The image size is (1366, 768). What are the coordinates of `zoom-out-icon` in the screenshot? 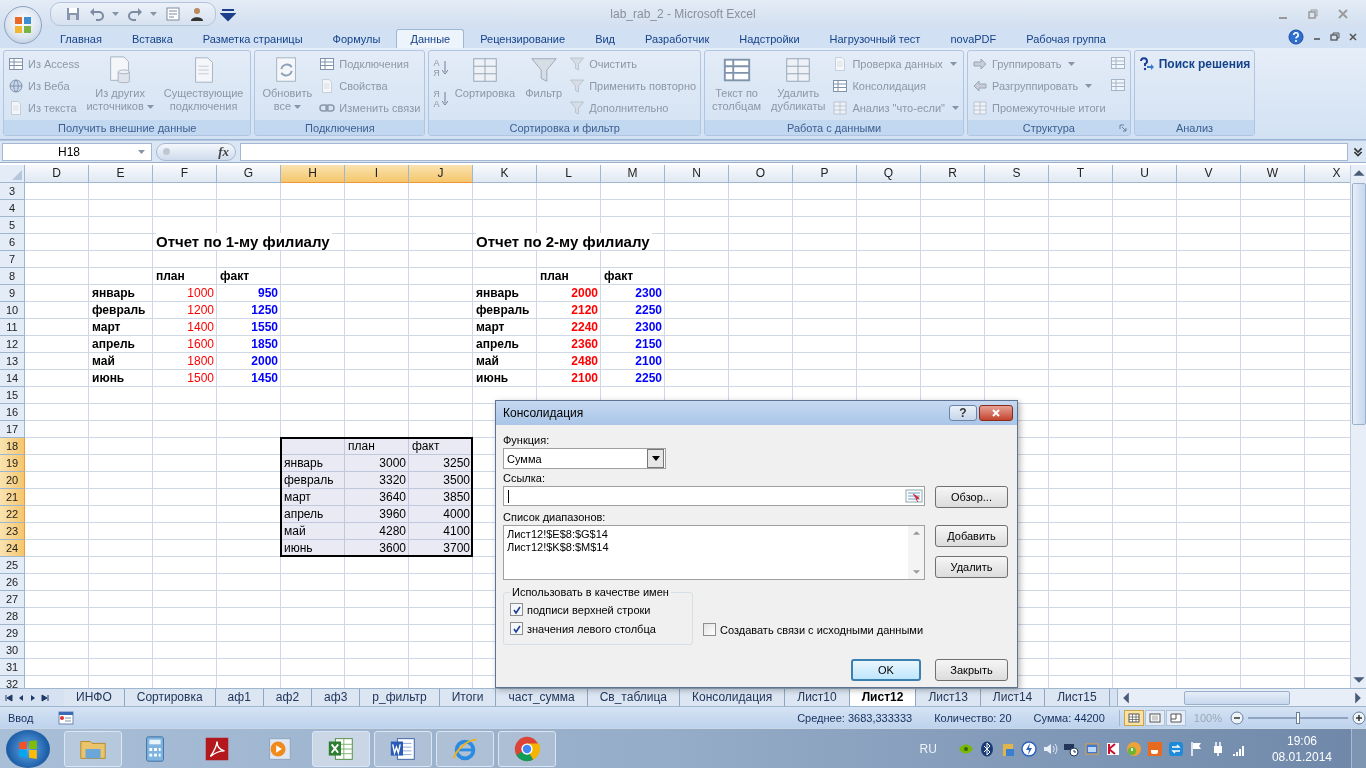 It's located at (1237, 717).